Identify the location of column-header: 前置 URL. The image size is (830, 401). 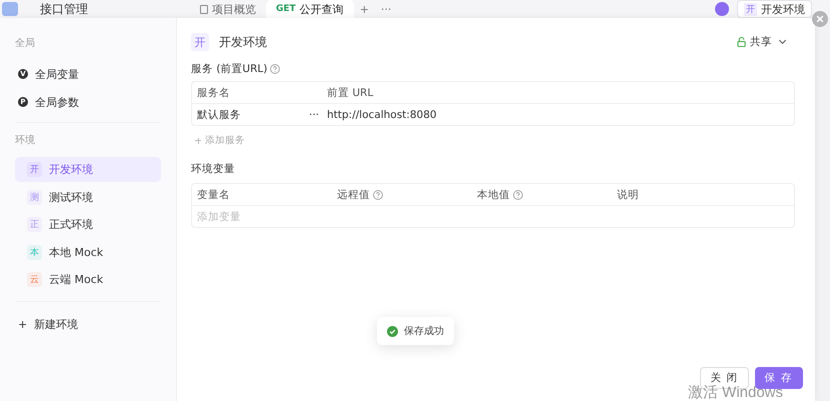
(350, 93).